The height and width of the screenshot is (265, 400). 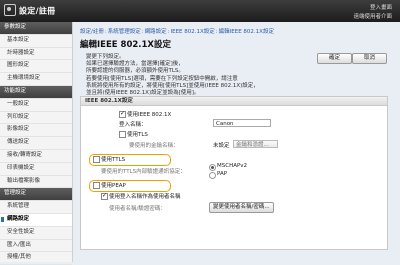 I want to click on page-title: 編輯IEEE 802.1X設定, so click(x=125, y=45).